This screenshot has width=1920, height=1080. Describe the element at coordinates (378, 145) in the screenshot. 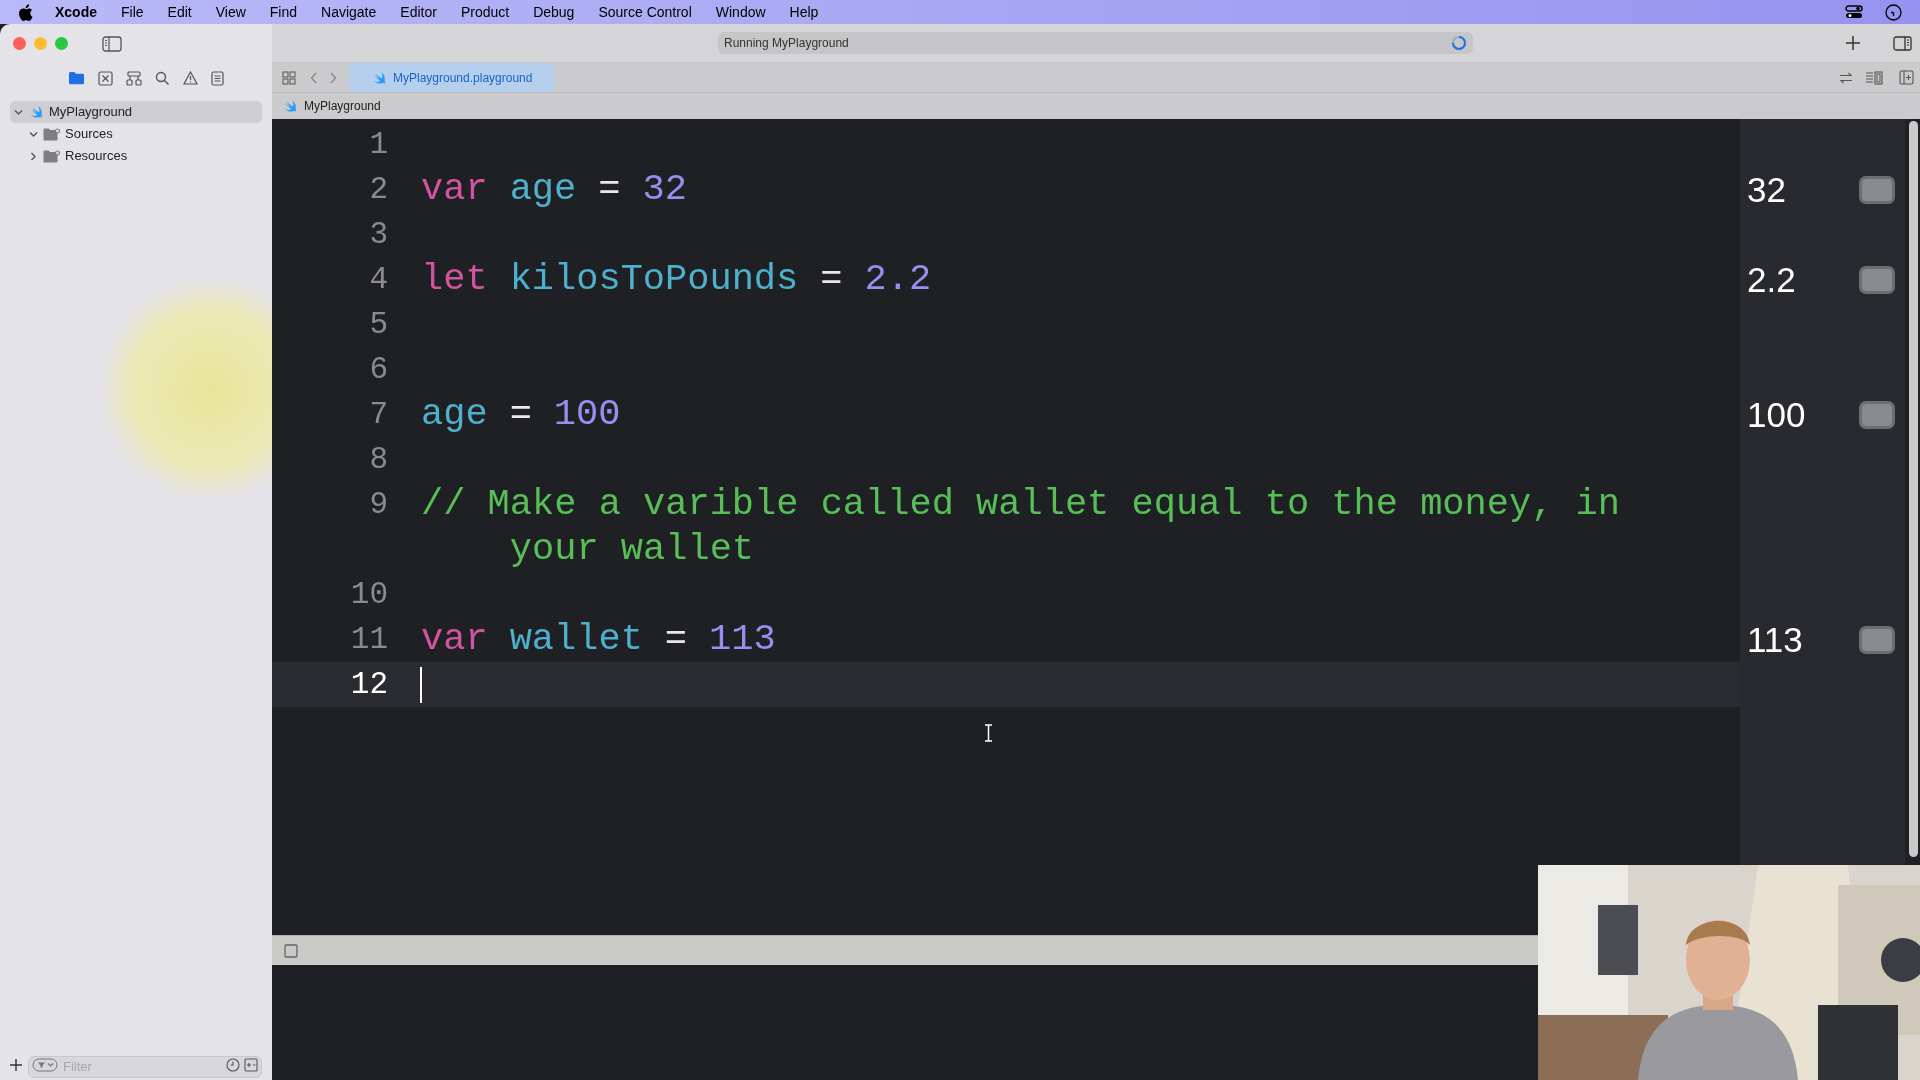

I see `line-number: 1` at that location.